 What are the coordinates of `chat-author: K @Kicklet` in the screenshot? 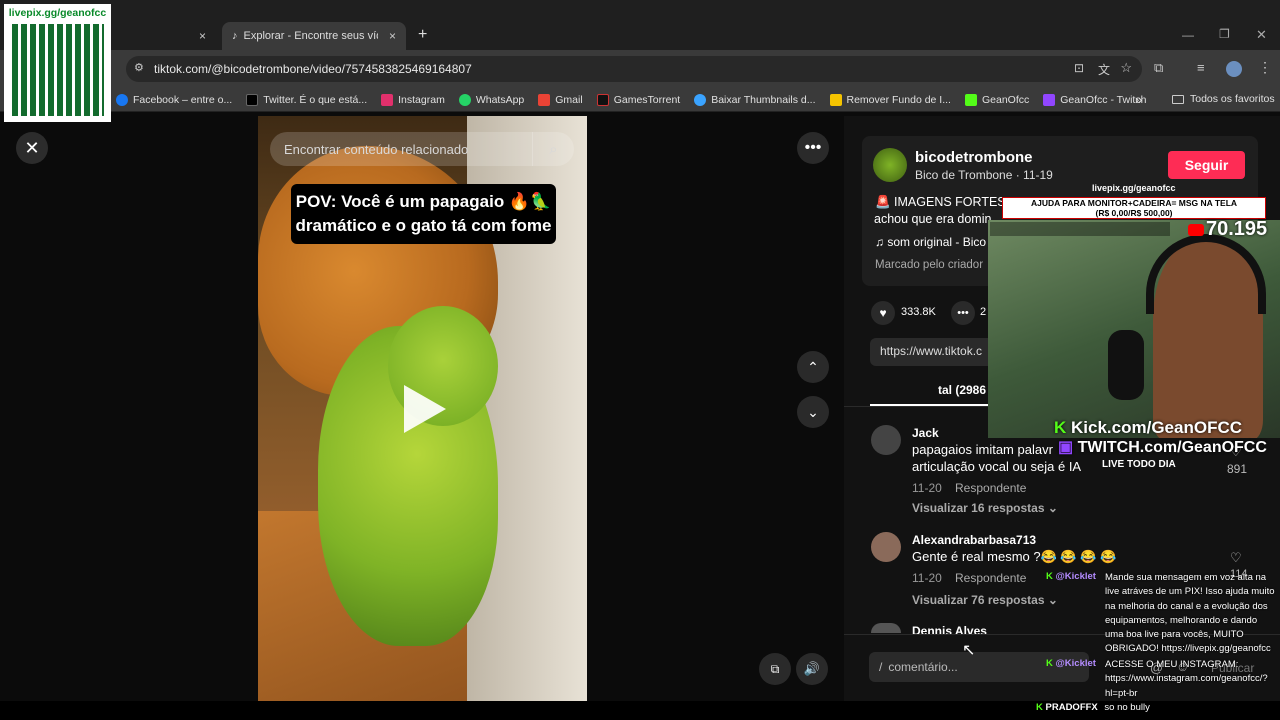 It's located at (1071, 663).